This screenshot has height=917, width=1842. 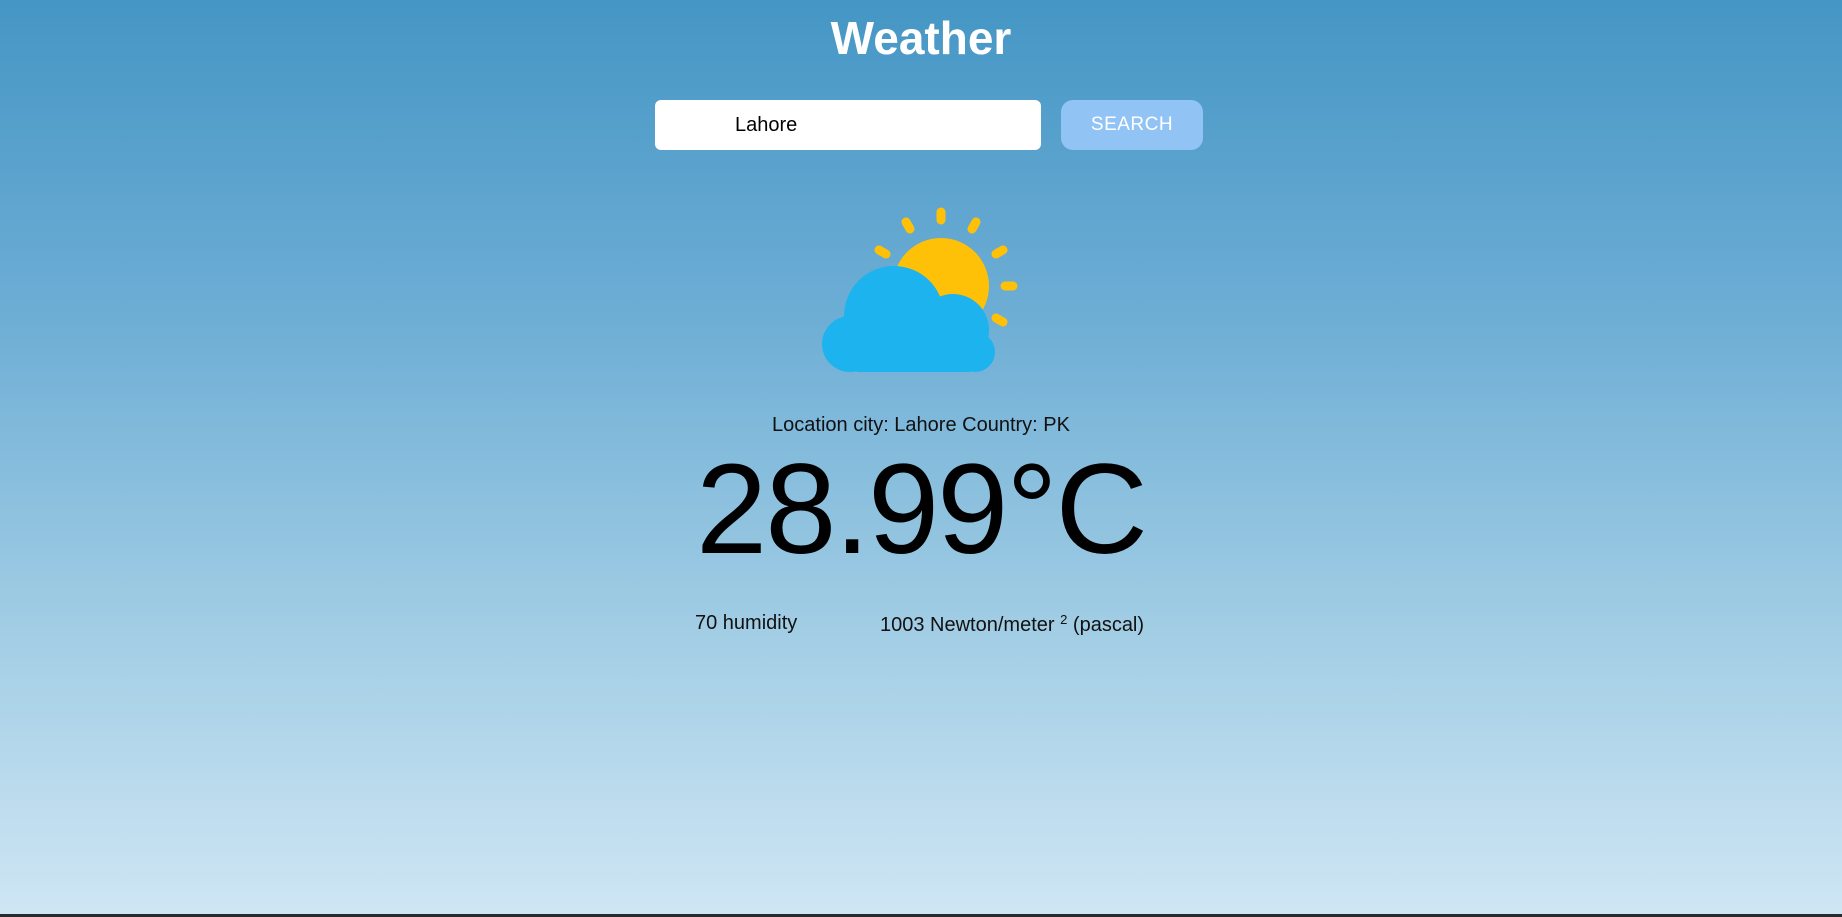 I want to click on pressure-superscript: 2, so click(x=1064, y=619).